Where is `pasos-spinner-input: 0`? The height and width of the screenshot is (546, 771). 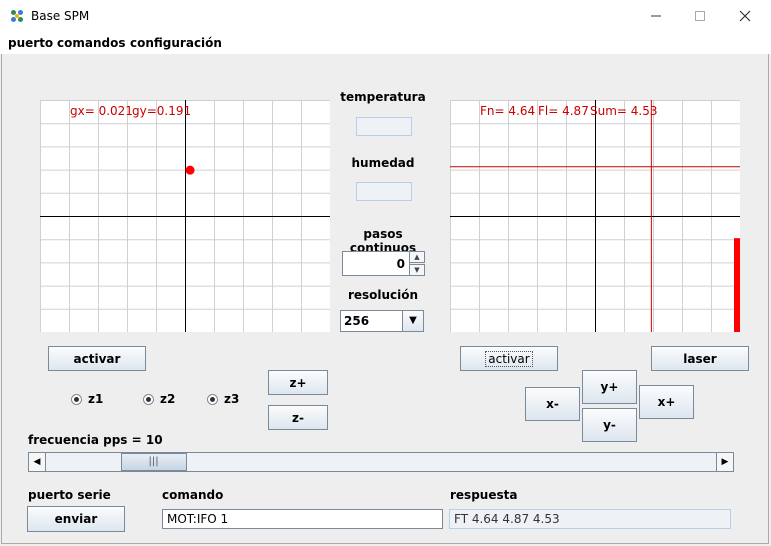 pasos-spinner-input: 0 is located at coordinates (376, 263).